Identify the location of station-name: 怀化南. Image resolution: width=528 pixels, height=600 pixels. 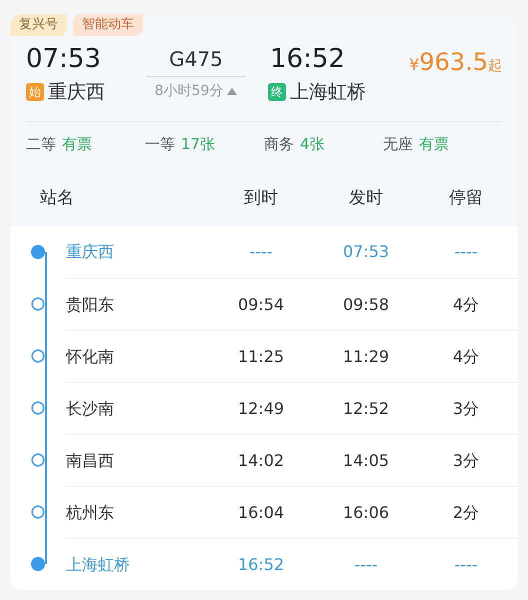
(90, 357).